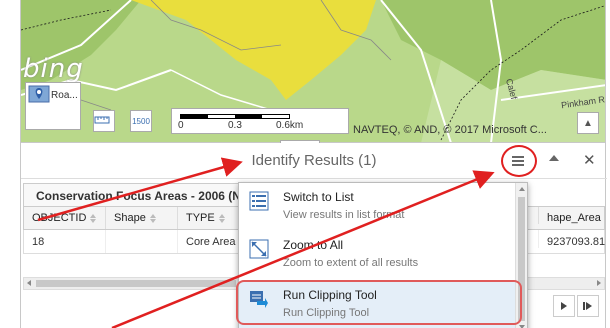 This screenshot has width=610, height=328. I want to click on scrollbar-thumb, so click(136, 283).